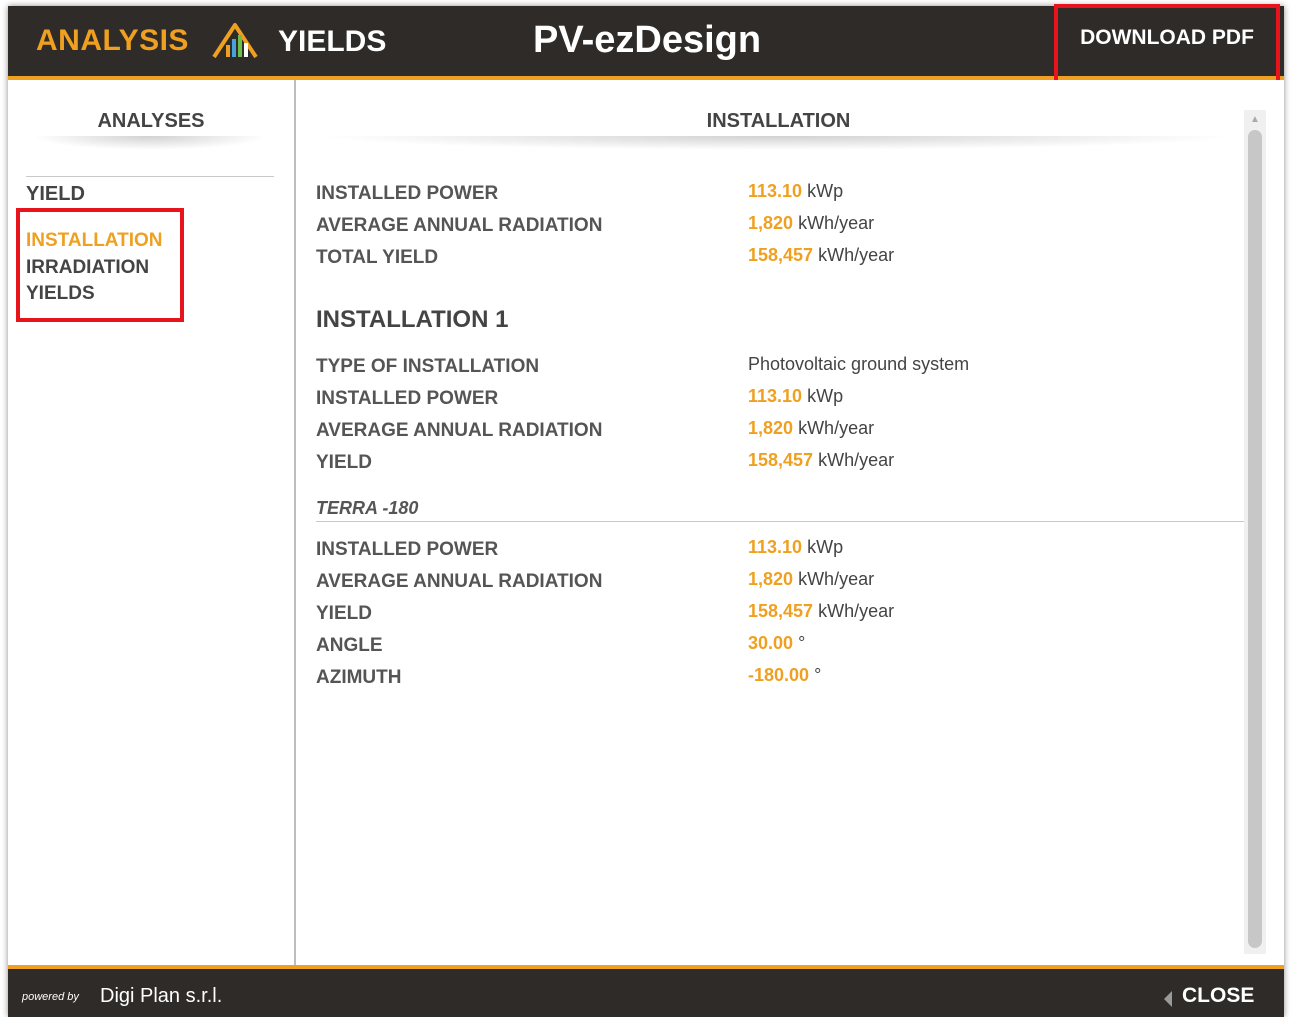  What do you see at coordinates (1218, 996) in the screenshot?
I see `close-button: CLOSE` at bounding box center [1218, 996].